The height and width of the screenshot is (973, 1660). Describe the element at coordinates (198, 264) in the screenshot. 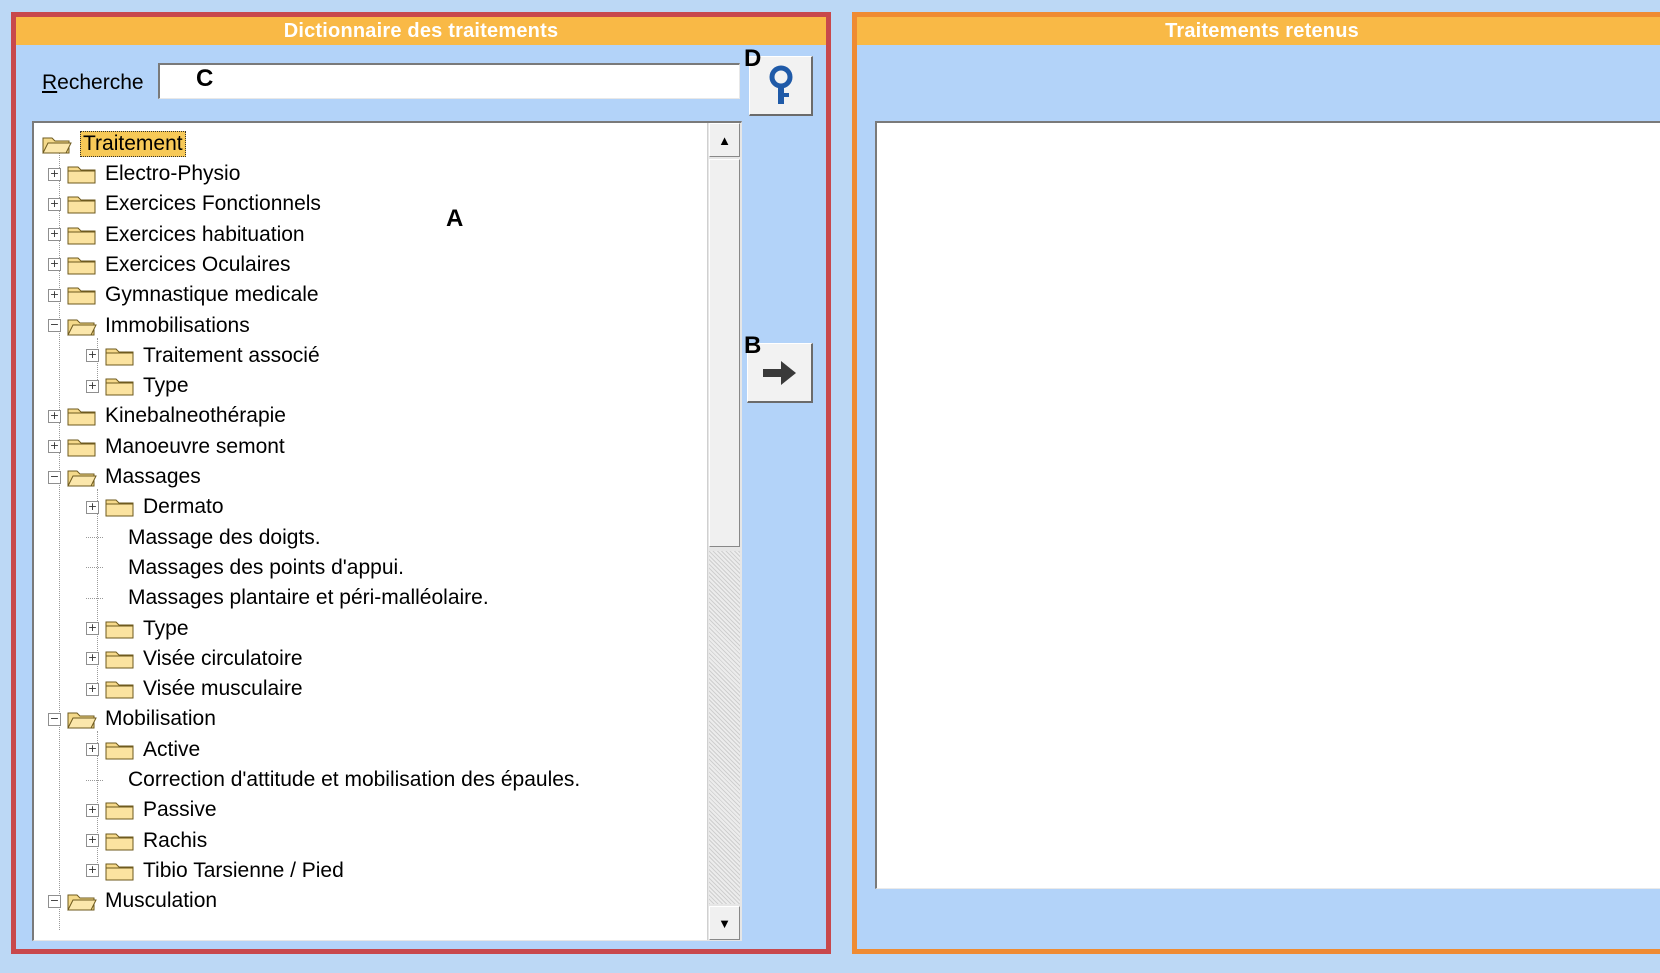

I see `tree-node-label: Exercices Oculaires` at that location.